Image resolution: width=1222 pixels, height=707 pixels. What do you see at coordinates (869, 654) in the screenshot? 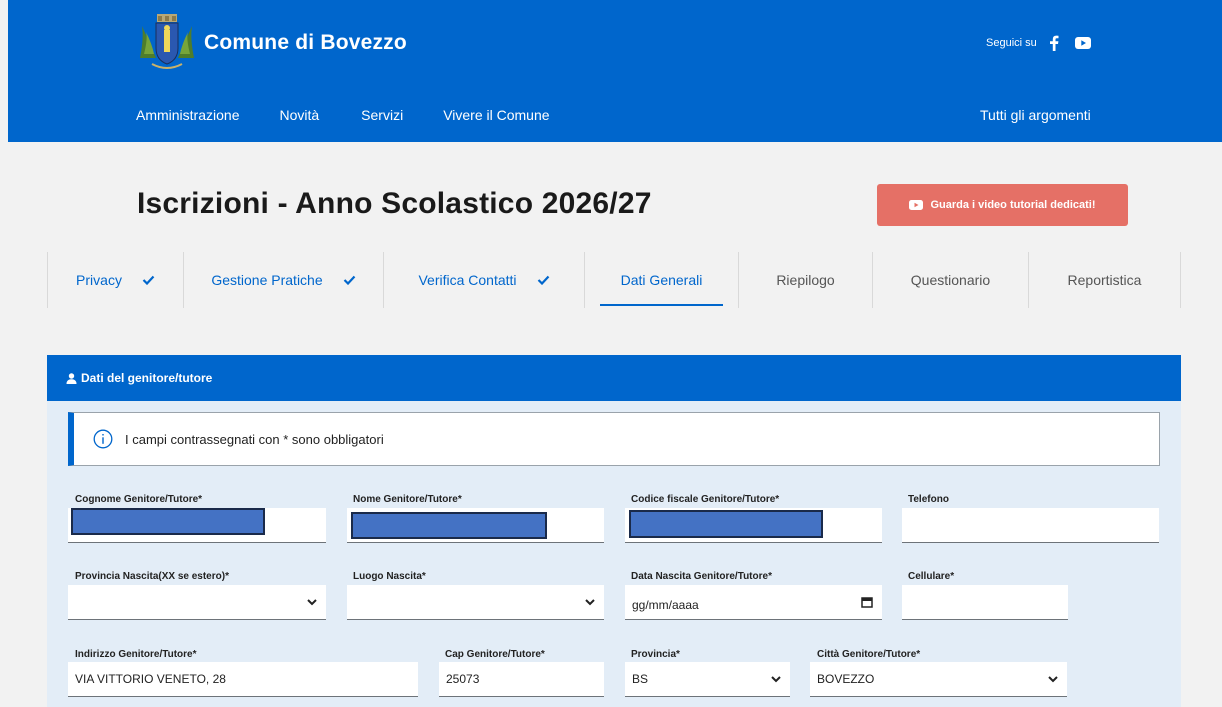
I see `citta-label: Città Genitore/Tutore*` at bounding box center [869, 654].